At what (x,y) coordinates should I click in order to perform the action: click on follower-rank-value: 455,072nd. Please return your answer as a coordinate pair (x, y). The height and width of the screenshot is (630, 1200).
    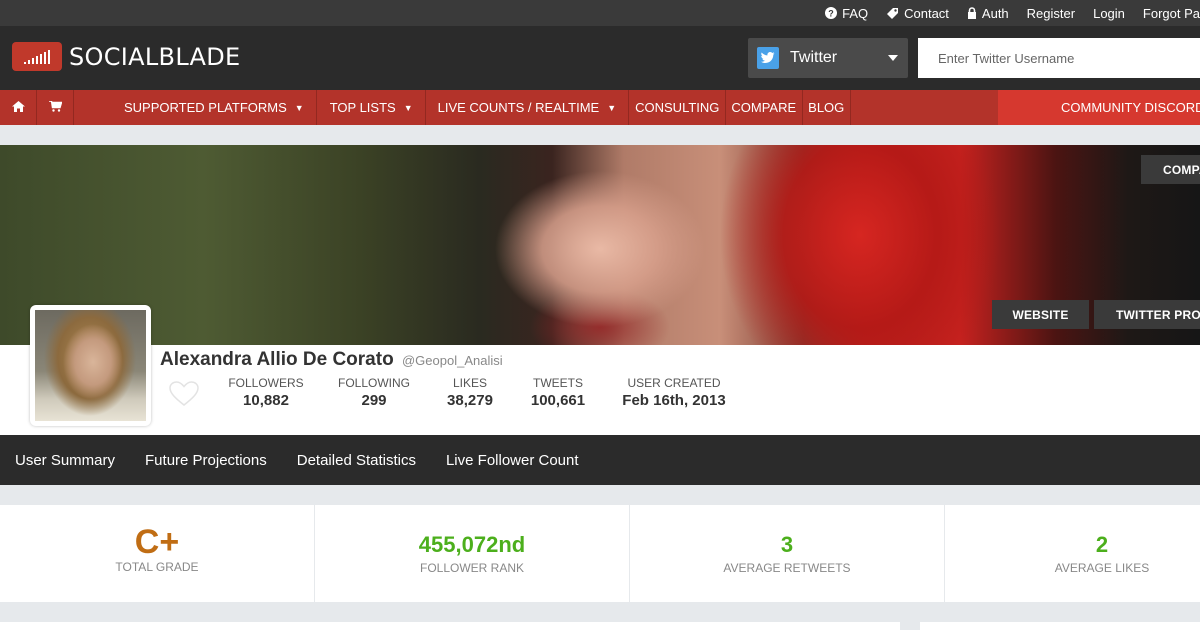
    Looking at the image, I should click on (472, 544).